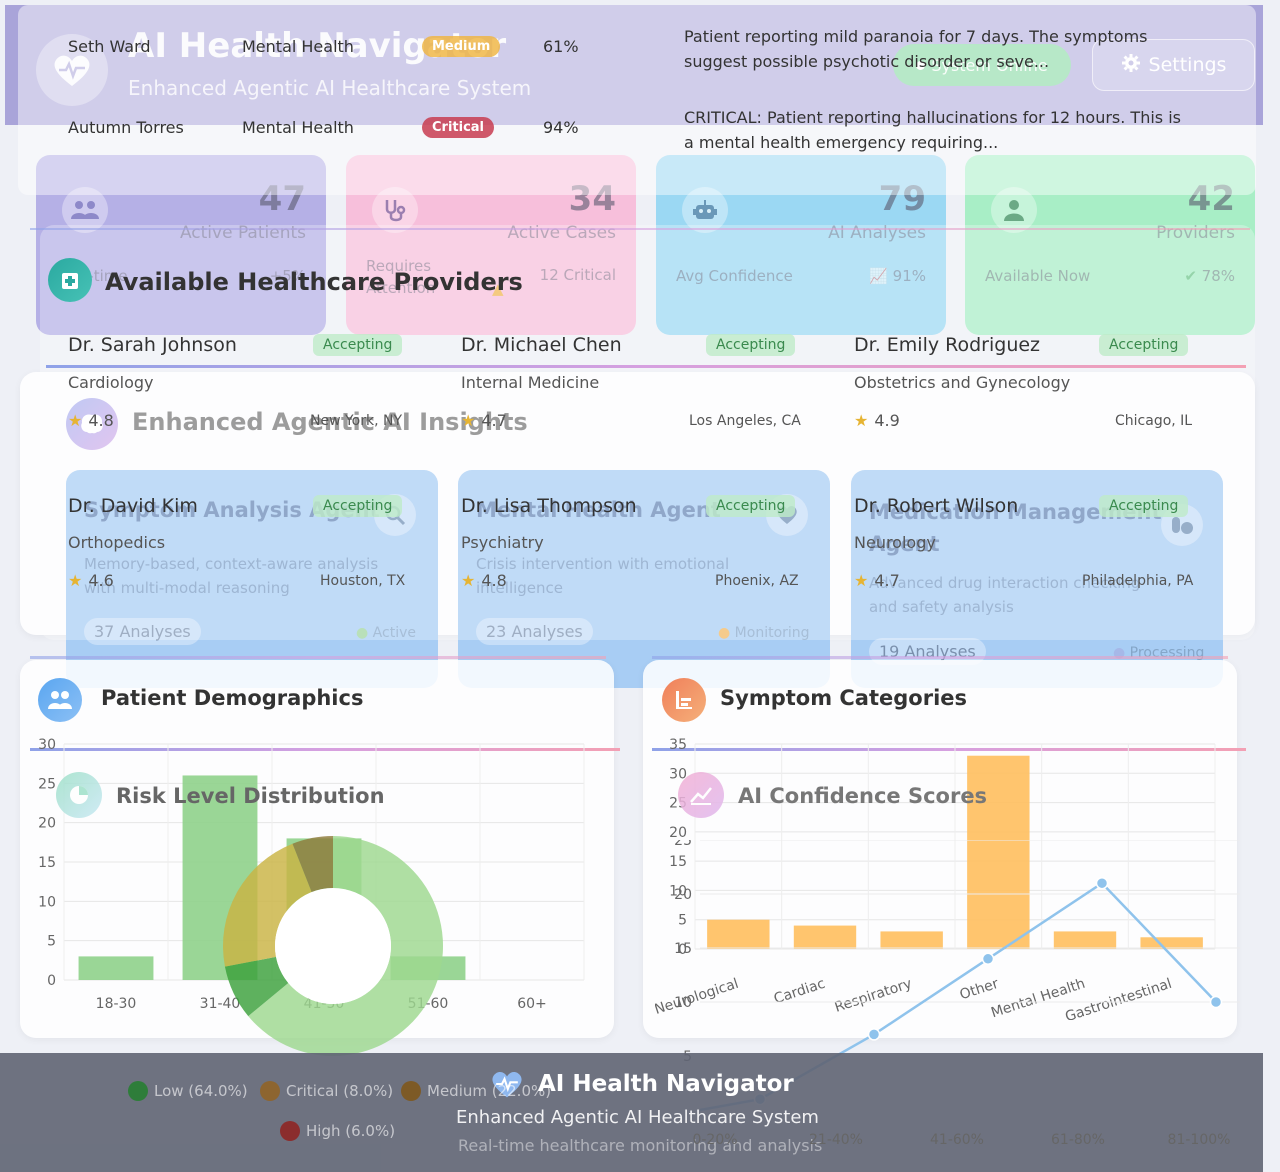 This screenshot has height=1172, width=1280. I want to click on y-tick-label: 20, so click(683, 895).